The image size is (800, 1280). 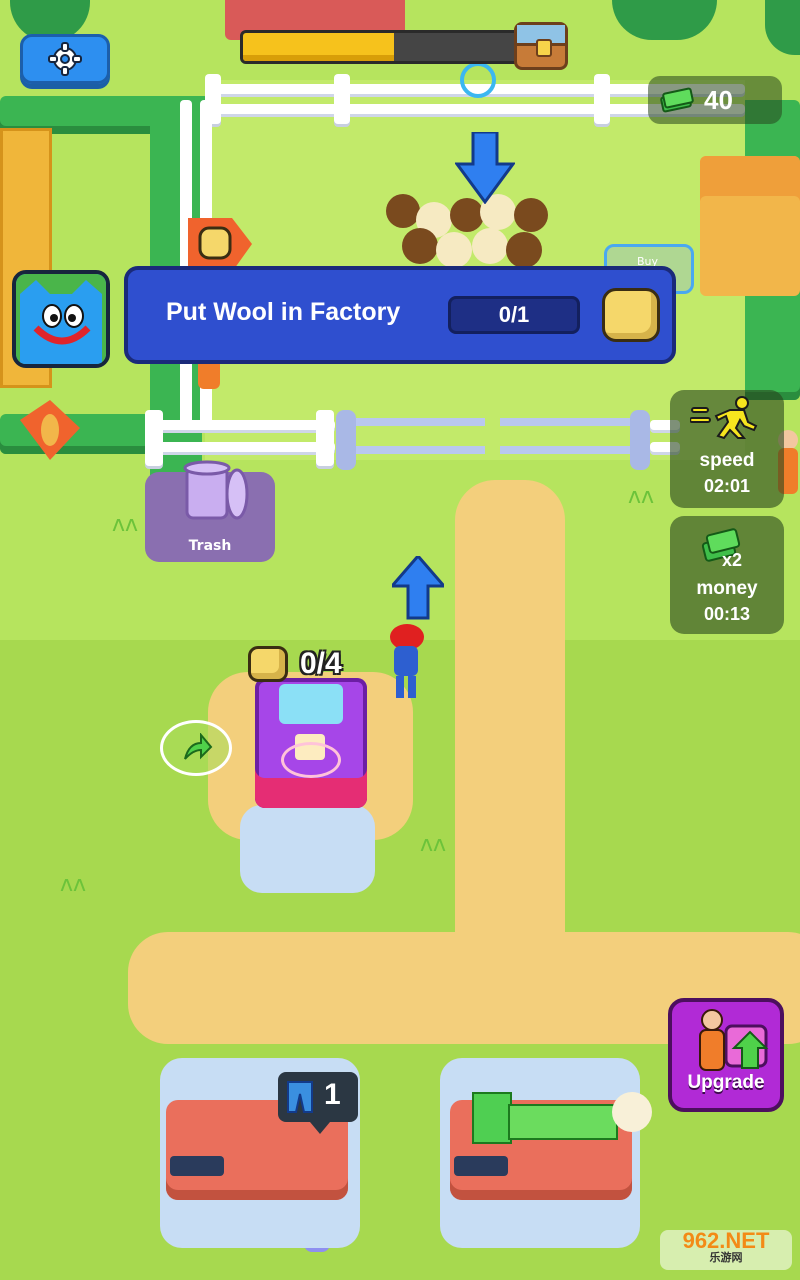 I want to click on factory-upgrade-circle, so click(x=196, y=748).